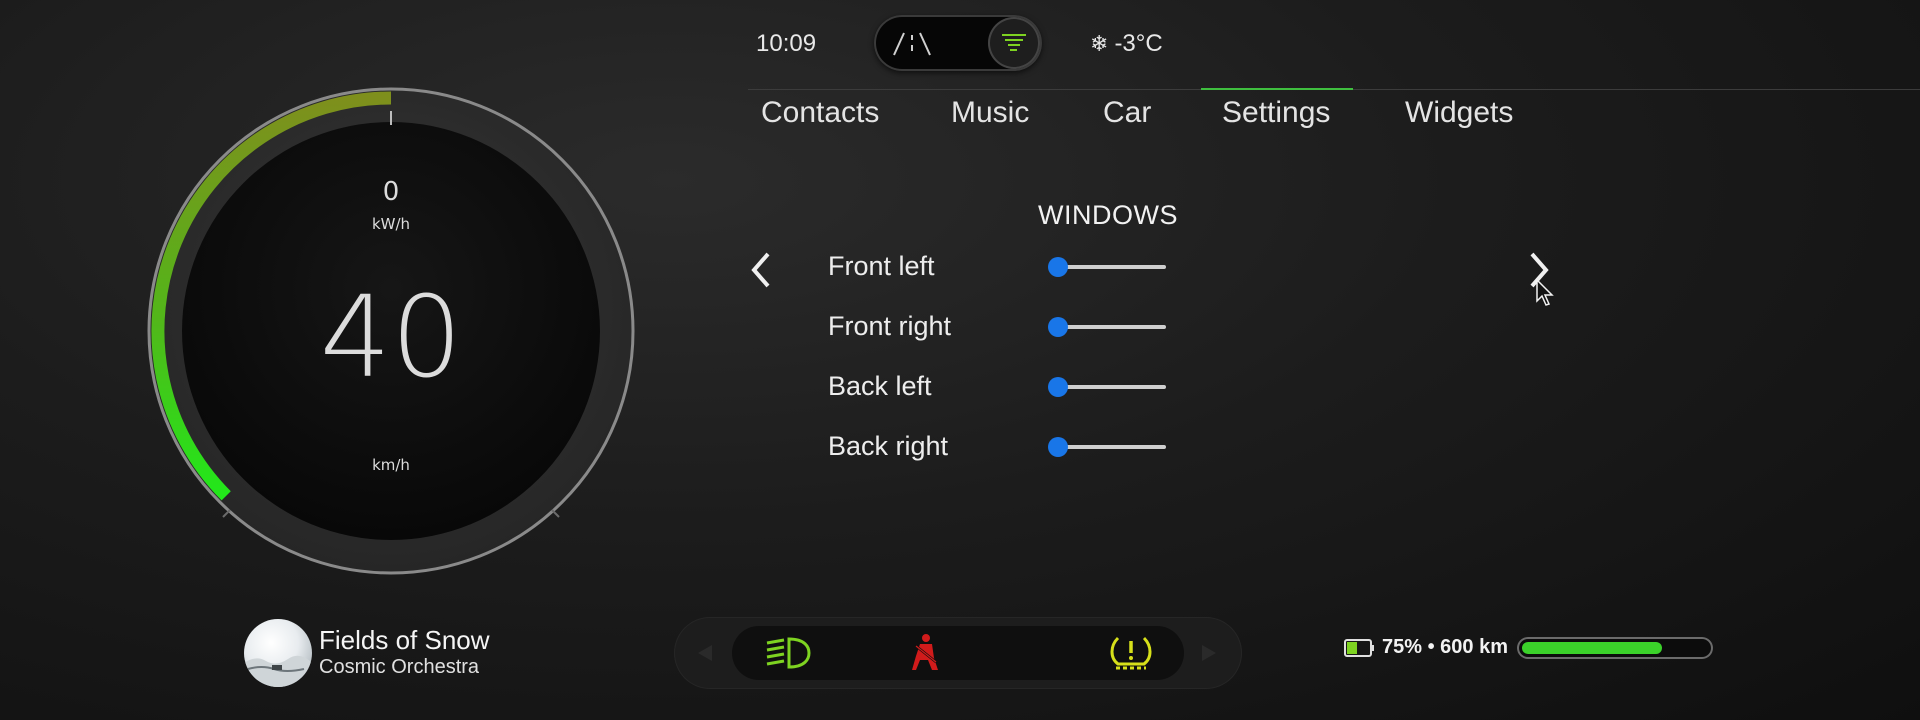 This screenshot has width=1920, height=720. What do you see at coordinates (1459, 113) in the screenshot?
I see `tab-widgets: Widgets` at bounding box center [1459, 113].